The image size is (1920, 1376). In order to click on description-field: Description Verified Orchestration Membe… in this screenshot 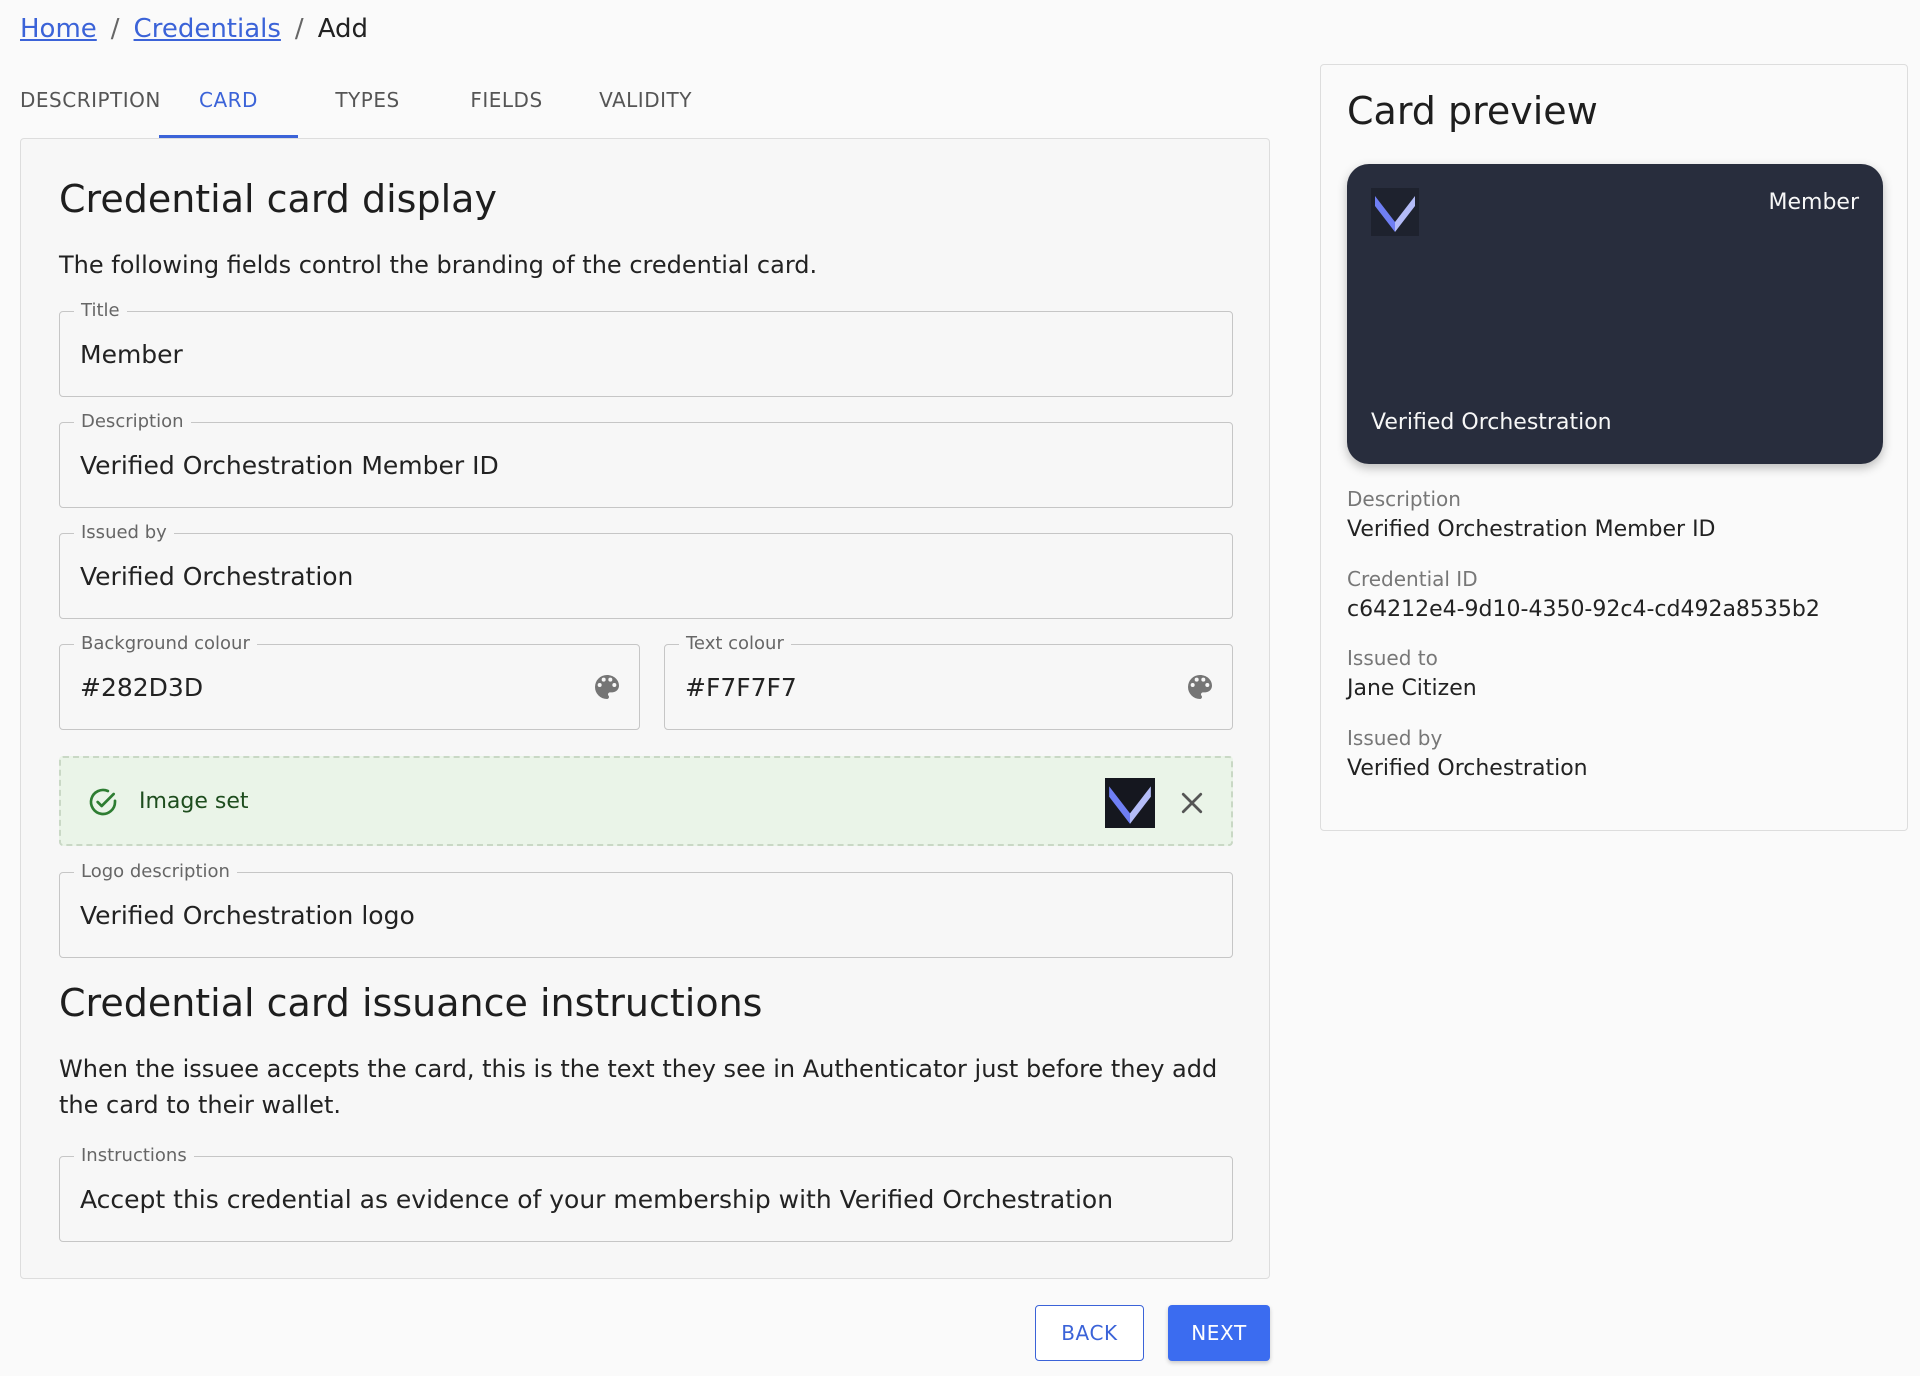, I will do `click(646, 459)`.